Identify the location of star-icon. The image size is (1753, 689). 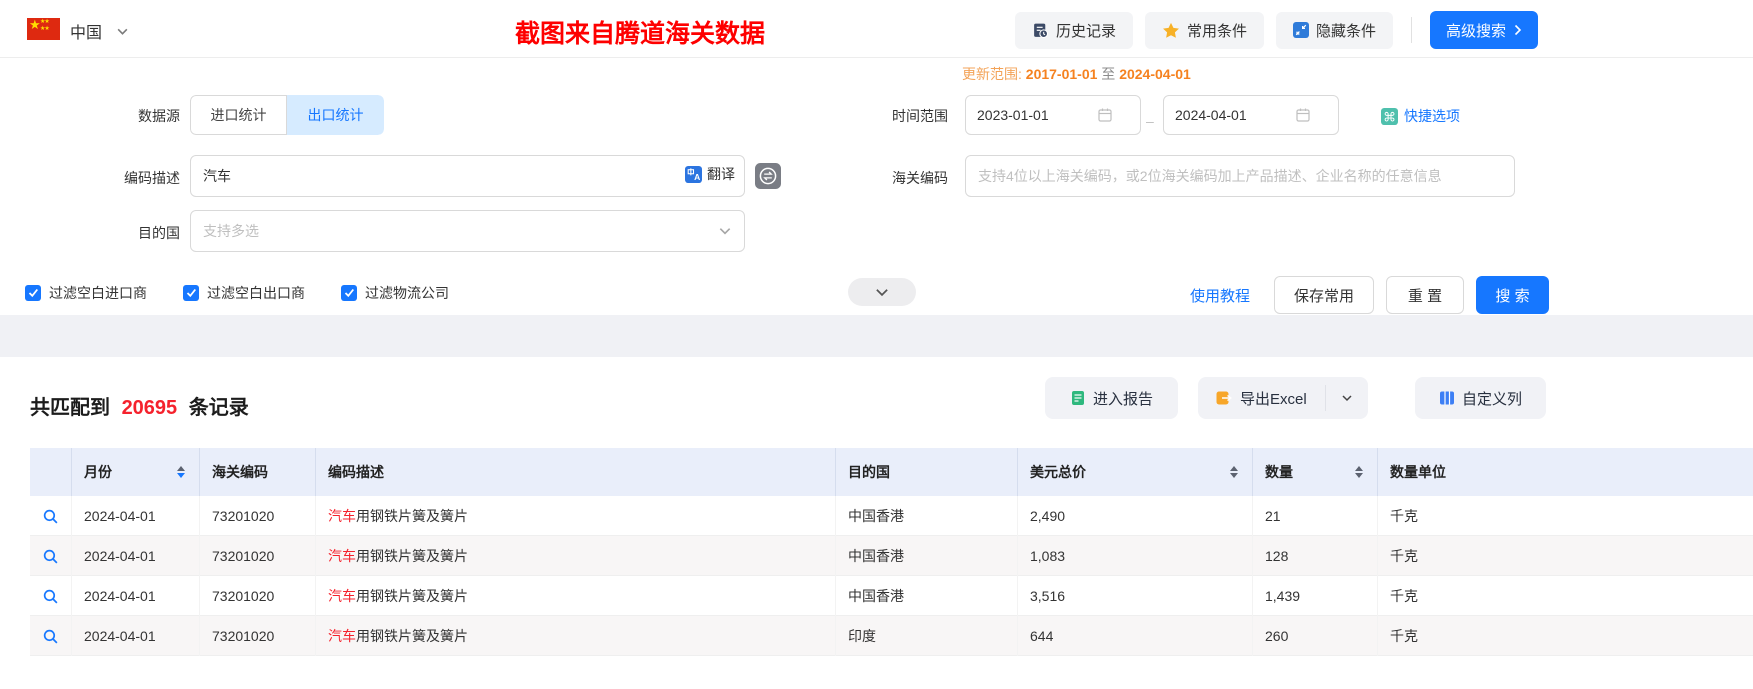
(1171, 30).